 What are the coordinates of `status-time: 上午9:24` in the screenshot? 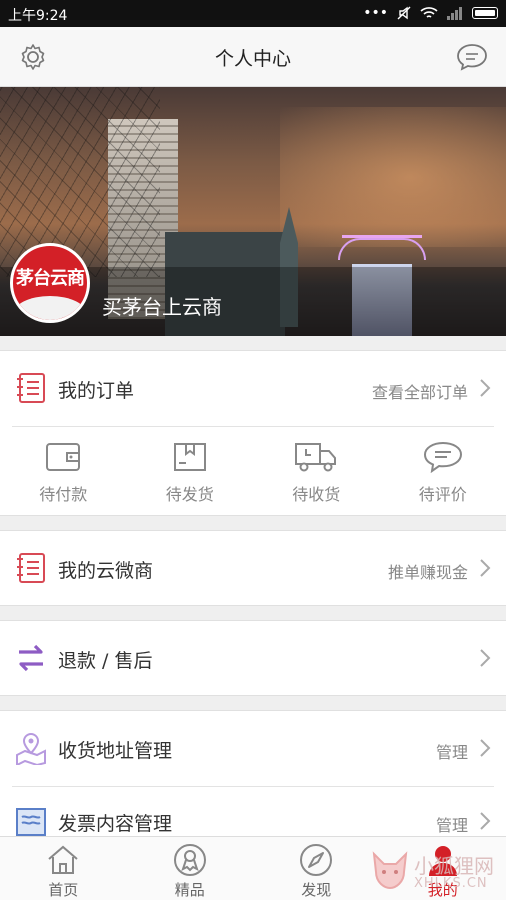 It's located at (38, 16).